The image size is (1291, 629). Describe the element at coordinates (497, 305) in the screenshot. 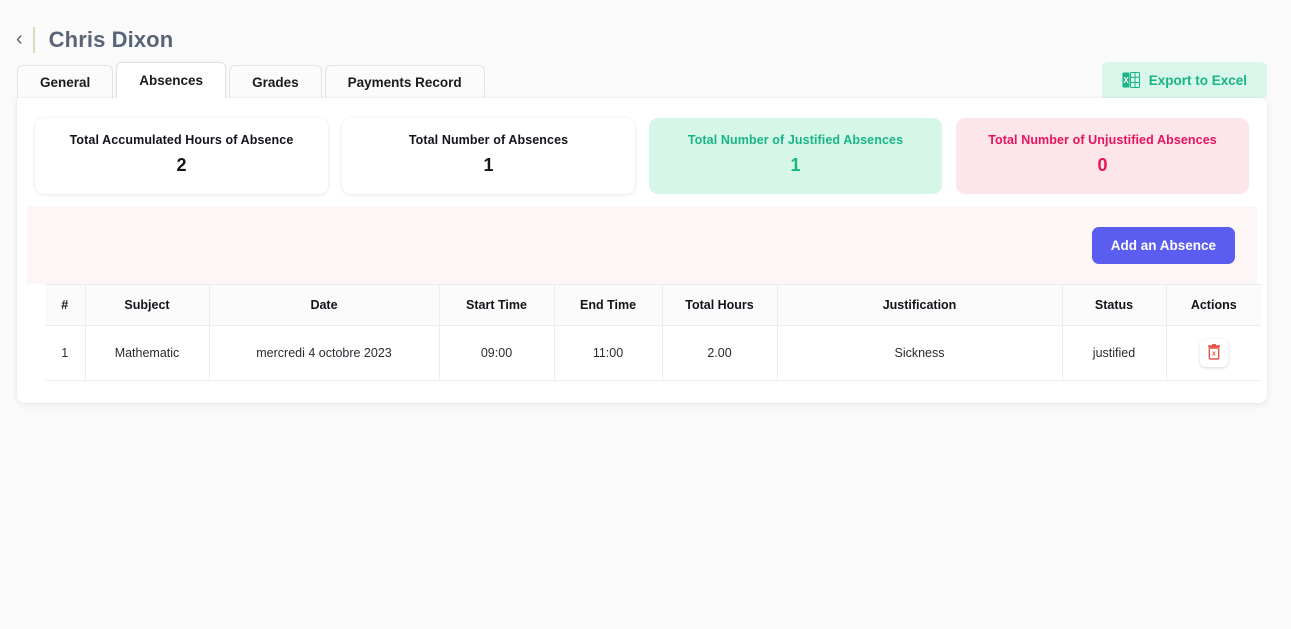

I see `column-header-start-time: Start Time` at that location.